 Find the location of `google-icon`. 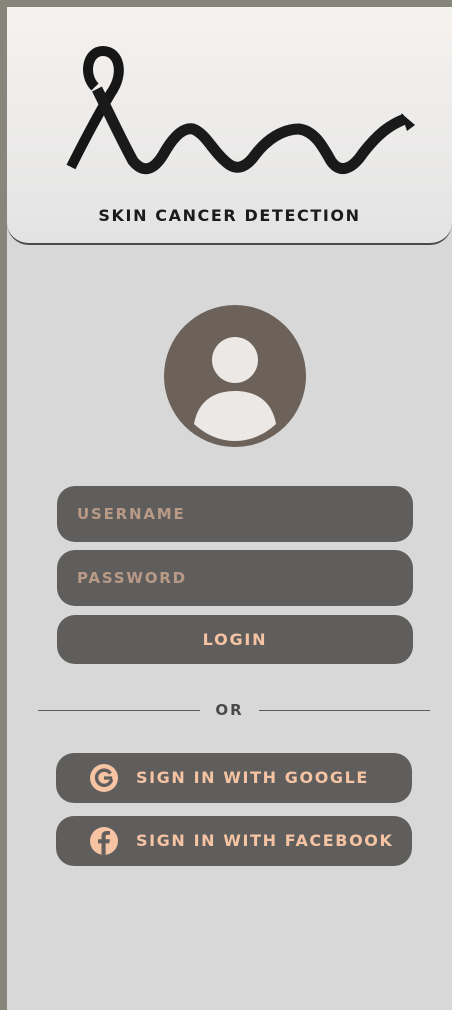

google-icon is located at coordinates (104, 778).